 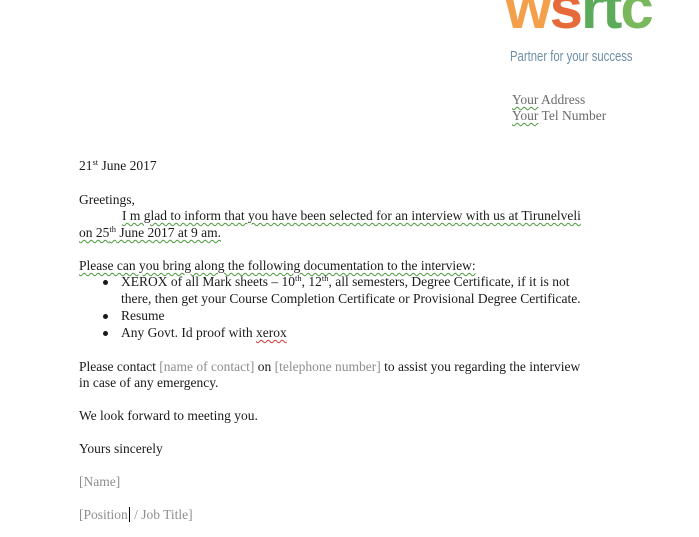 What do you see at coordinates (161, 514) in the screenshot?
I see `position-placeholder-b: / Job Title]` at bounding box center [161, 514].